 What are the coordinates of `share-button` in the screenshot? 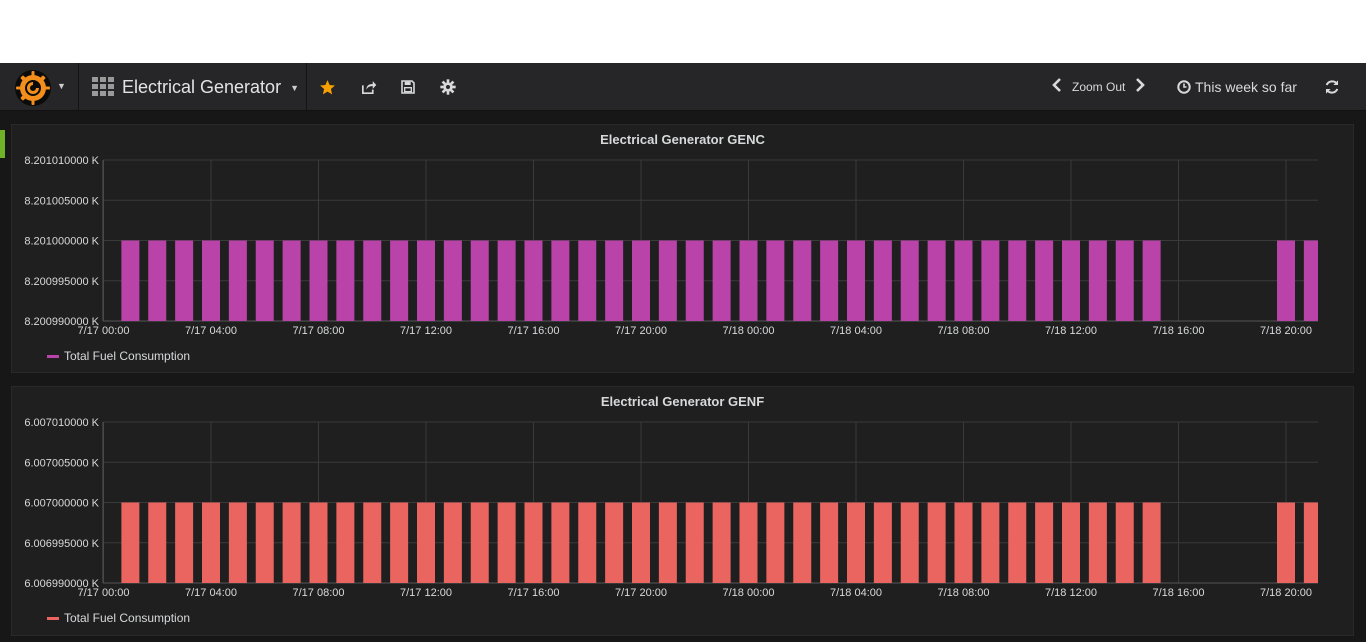 It's located at (368, 87).